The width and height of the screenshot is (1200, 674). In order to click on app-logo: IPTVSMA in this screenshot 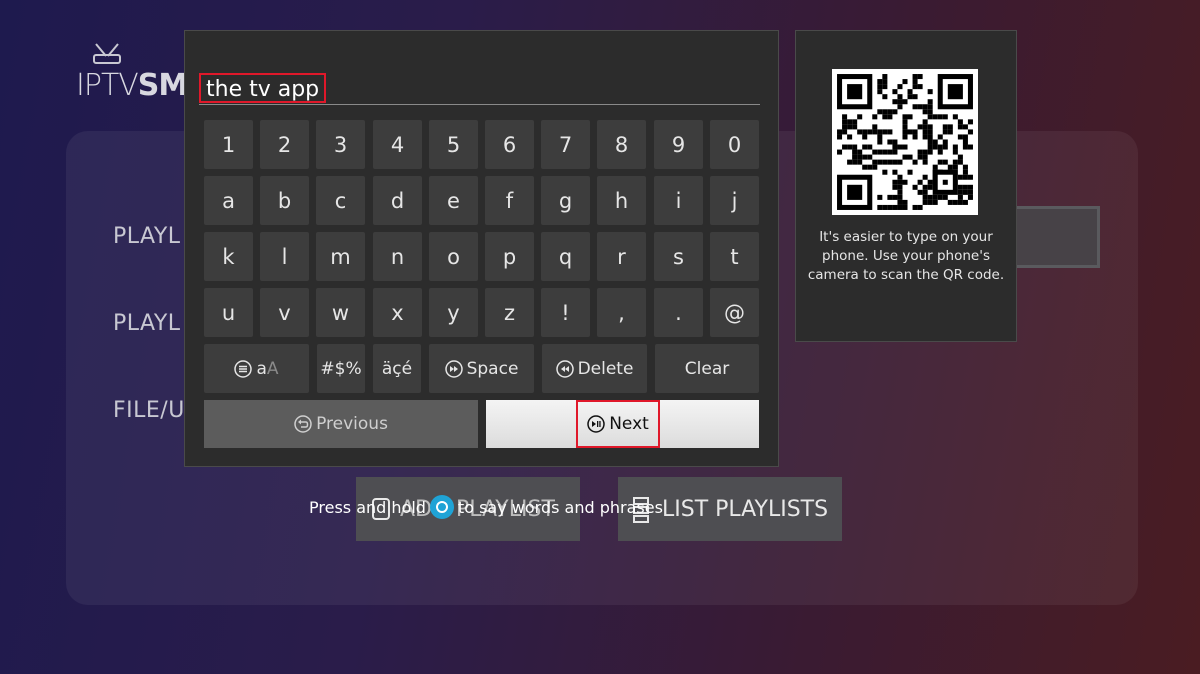, I will do `click(143, 72)`.